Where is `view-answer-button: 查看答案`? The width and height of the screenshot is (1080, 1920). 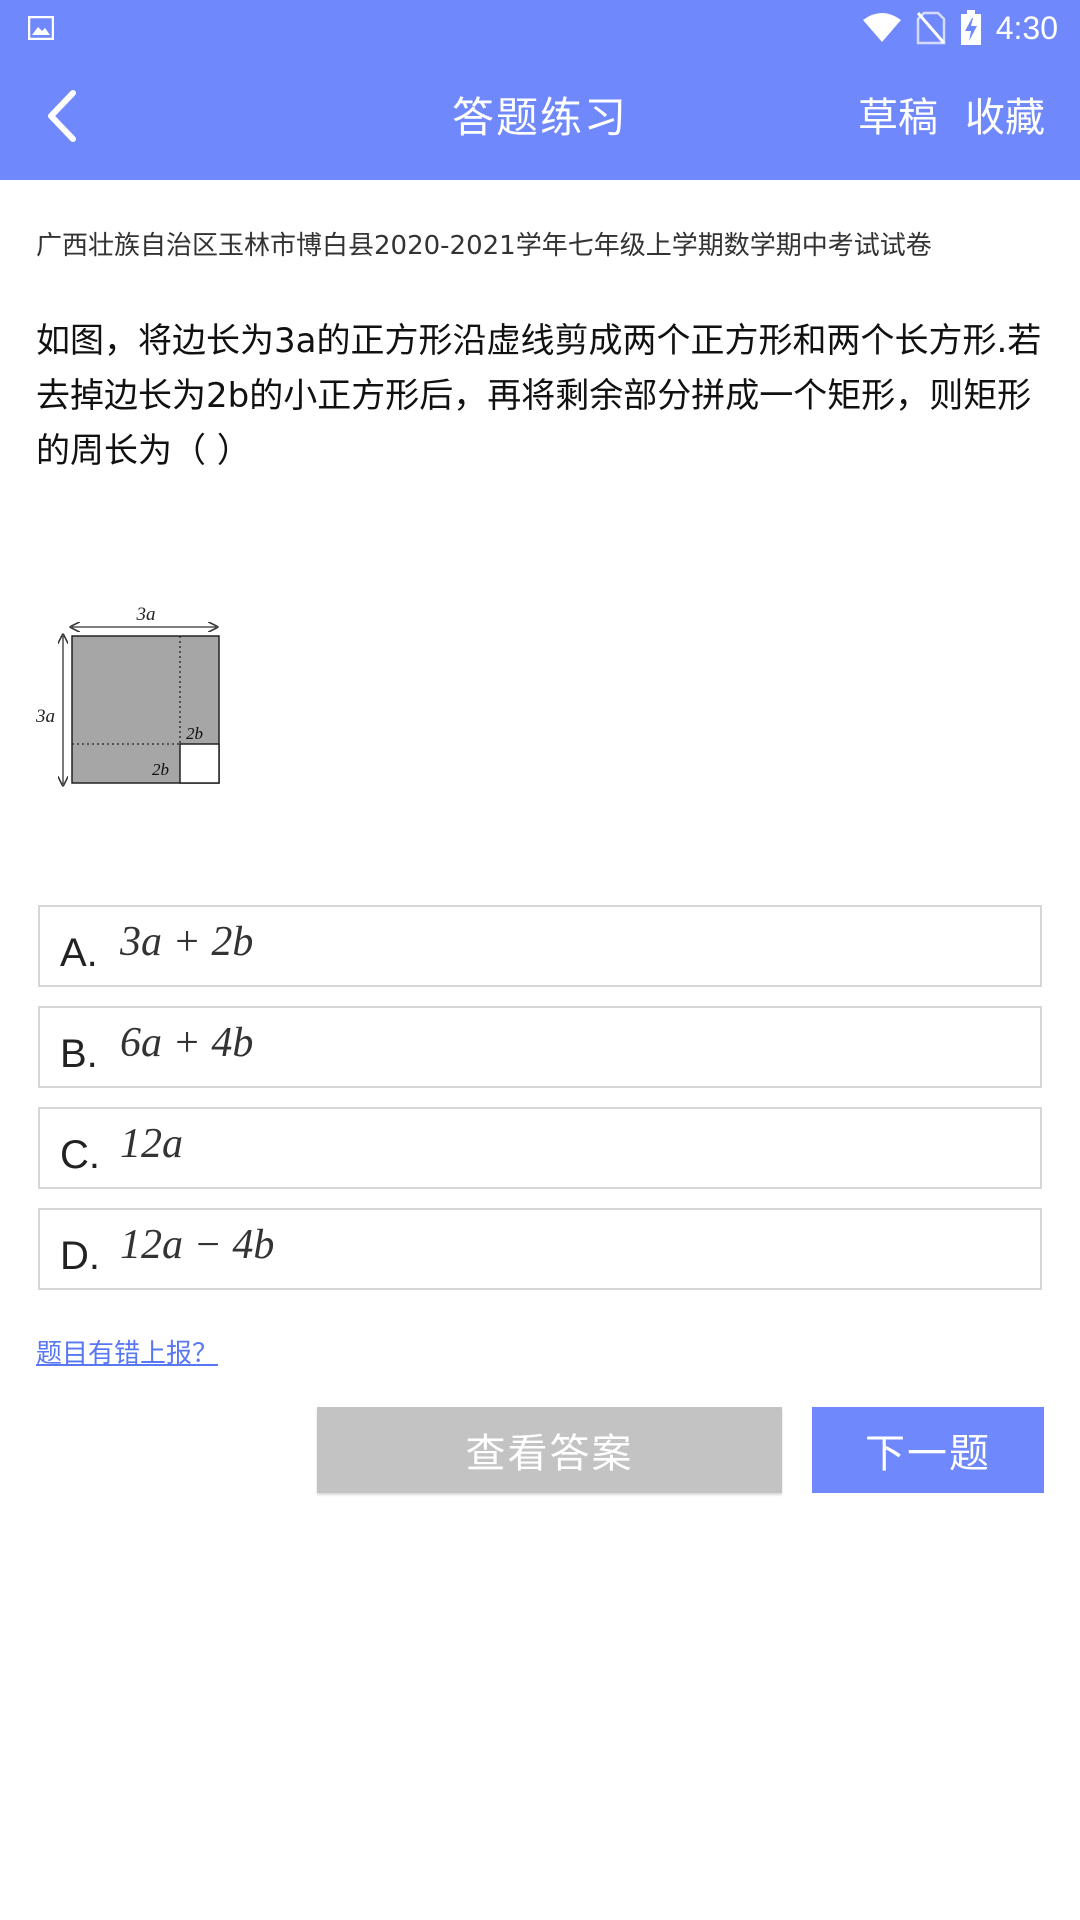
view-answer-button: 查看答案 is located at coordinates (549, 1450).